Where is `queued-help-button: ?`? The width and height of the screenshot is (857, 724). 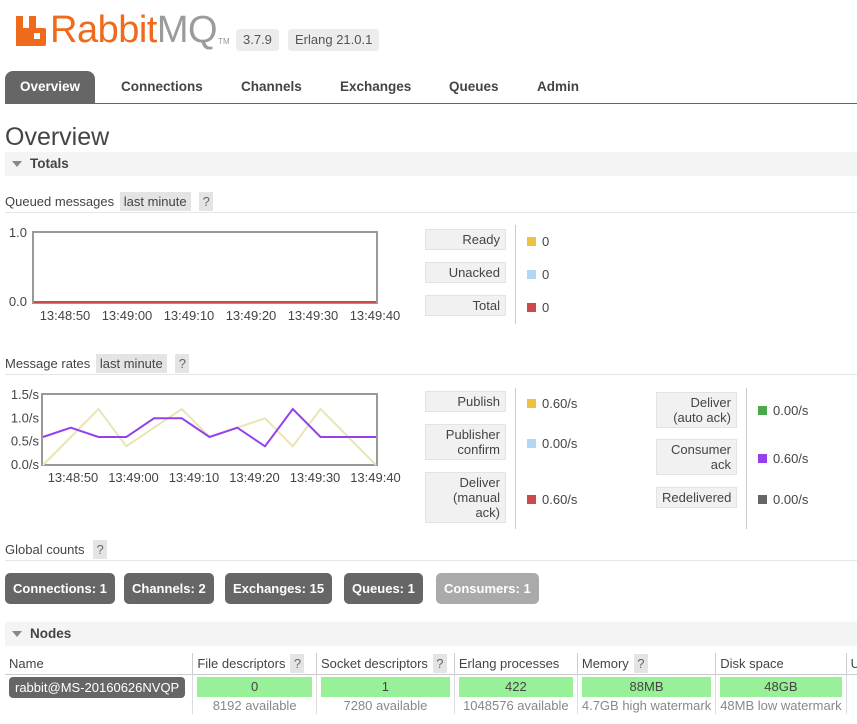
queued-help-button: ? is located at coordinates (206, 201).